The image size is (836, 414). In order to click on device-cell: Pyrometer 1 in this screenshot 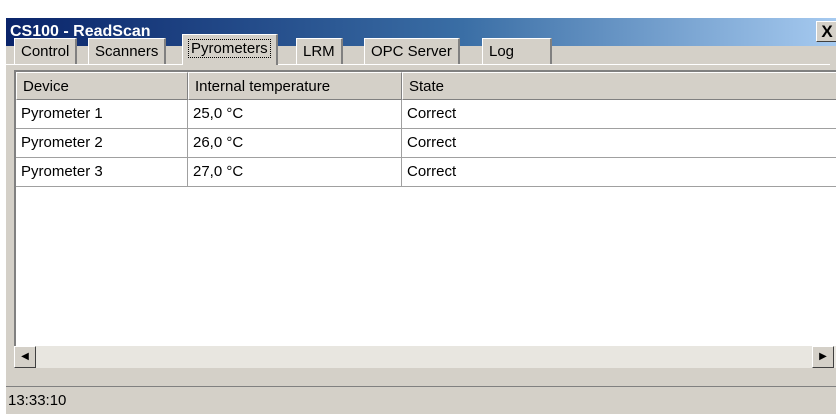, I will do `click(102, 114)`.